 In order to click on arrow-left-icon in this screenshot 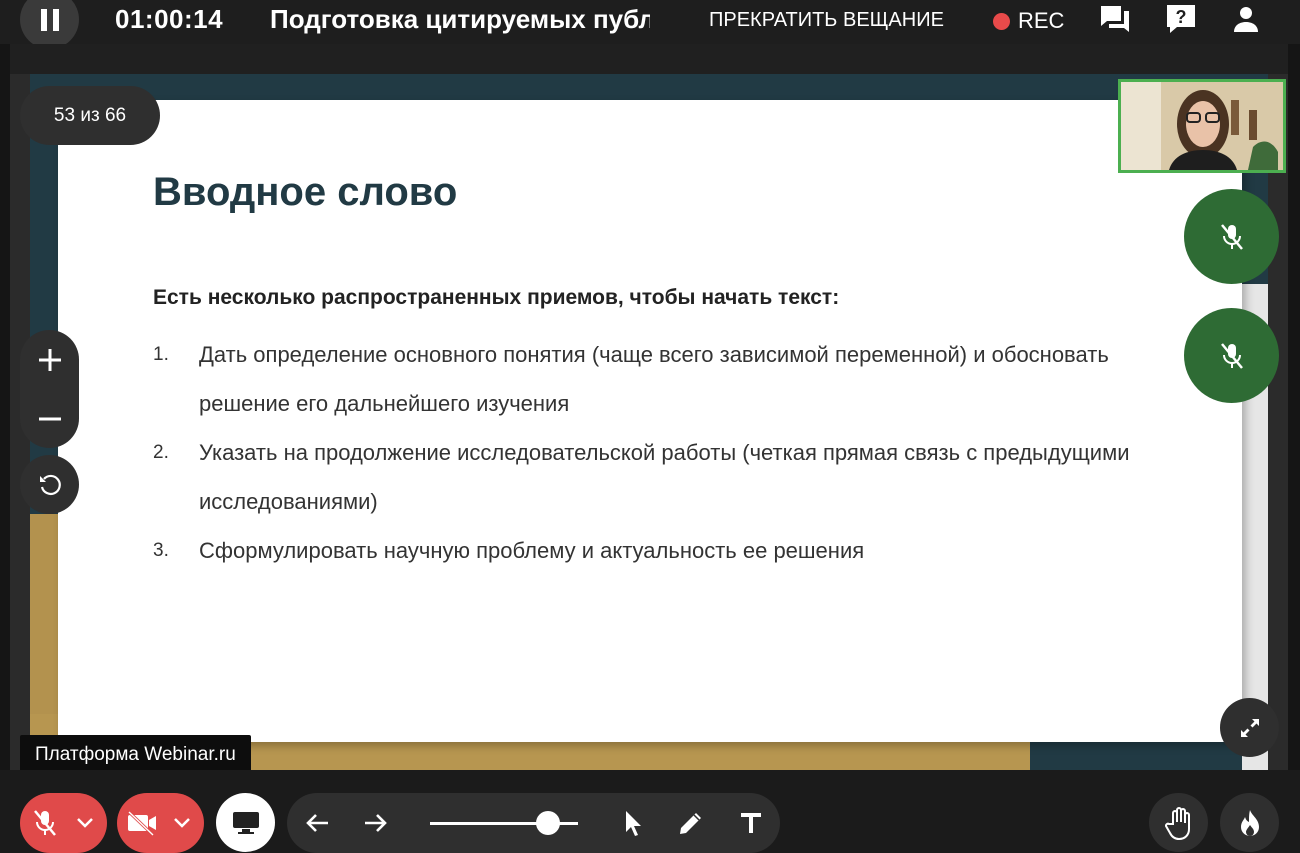, I will do `click(317, 823)`.